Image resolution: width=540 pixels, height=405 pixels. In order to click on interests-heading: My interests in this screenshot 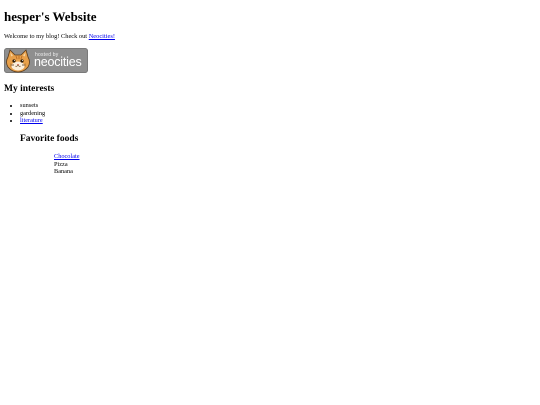, I will do `click(29, 89)`.